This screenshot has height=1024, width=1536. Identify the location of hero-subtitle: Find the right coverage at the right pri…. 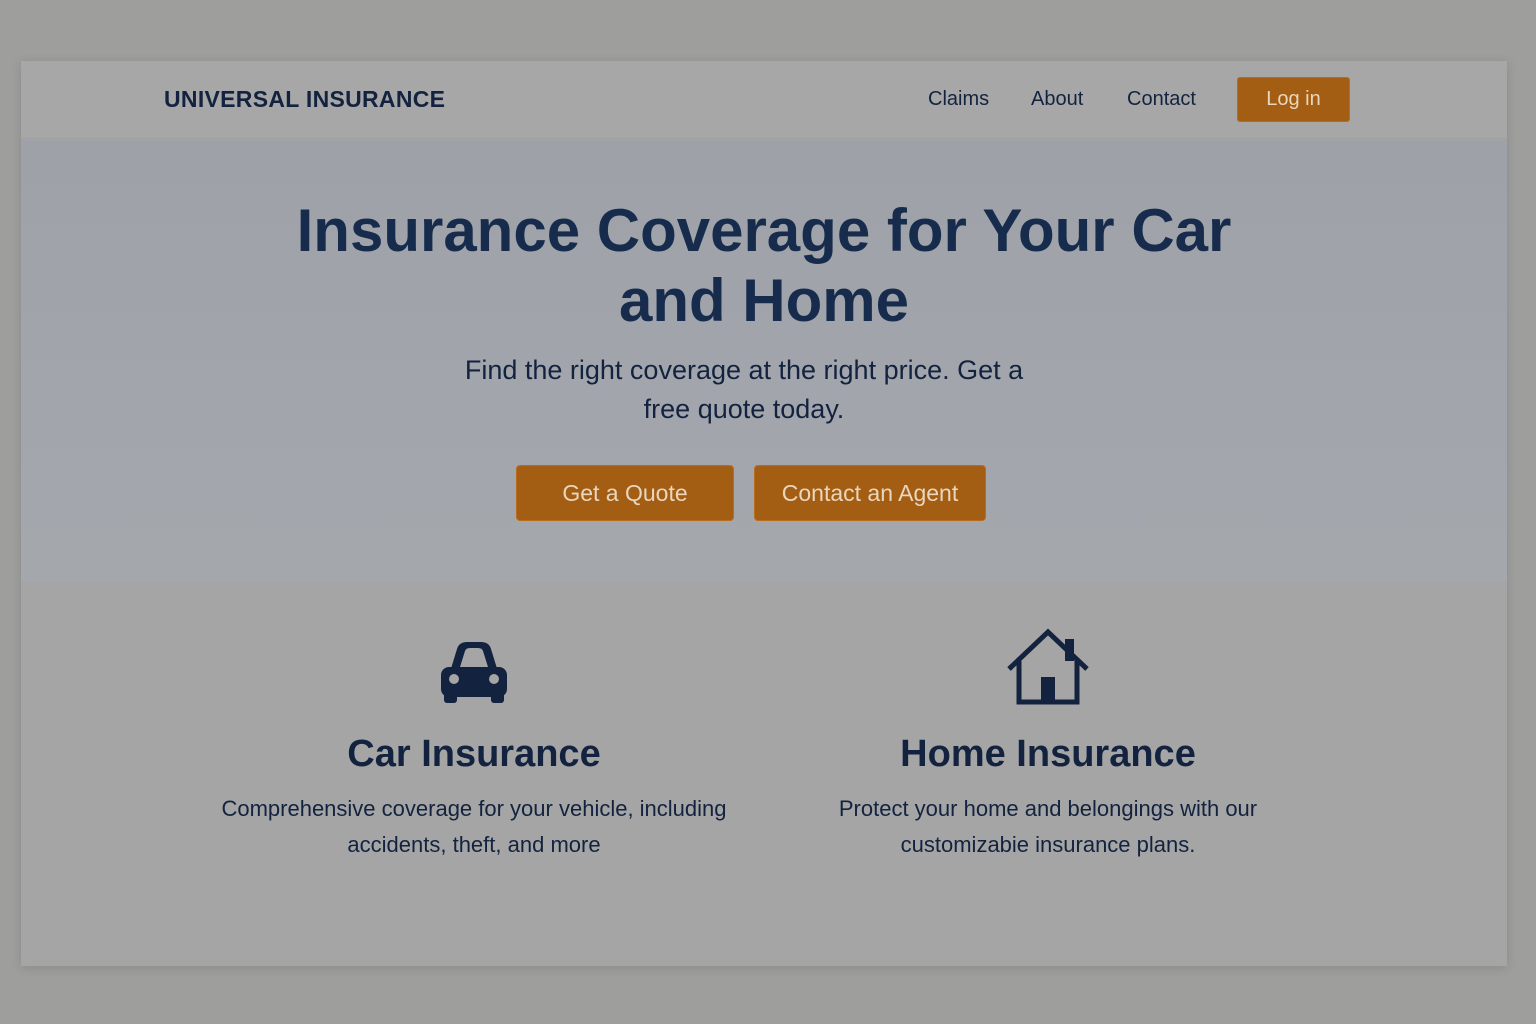
(744, 389).